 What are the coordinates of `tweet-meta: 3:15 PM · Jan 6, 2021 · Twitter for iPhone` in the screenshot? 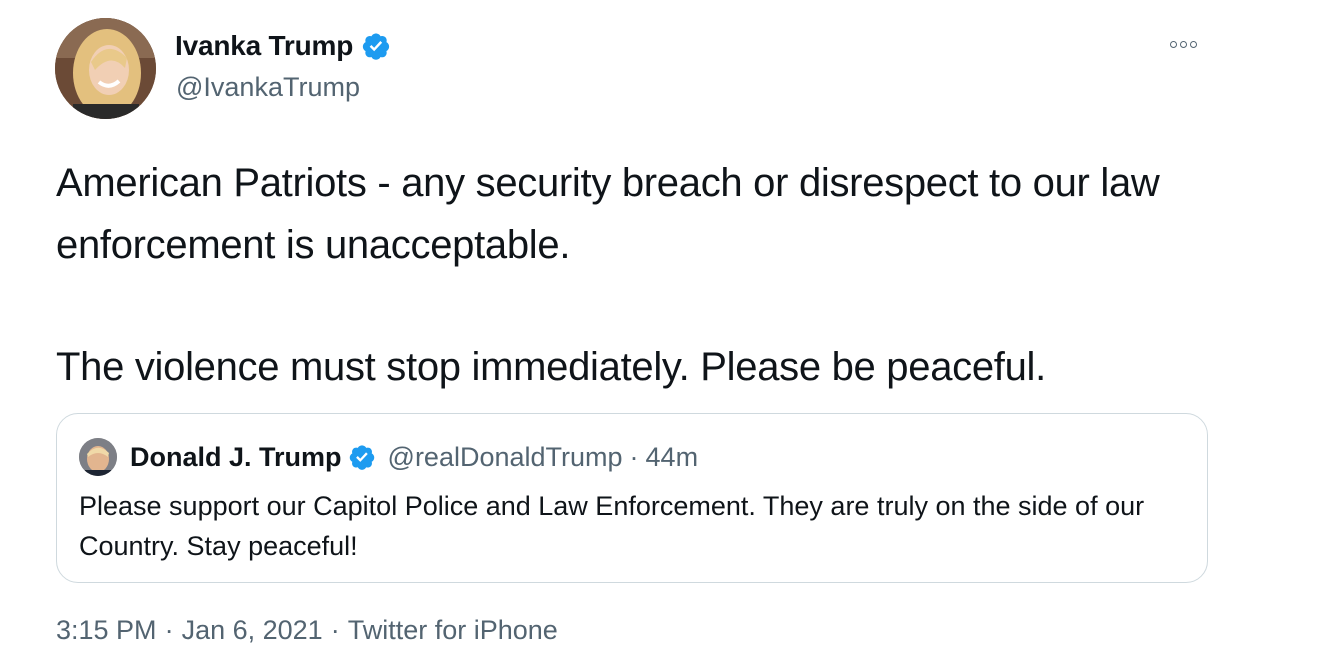 It's located at (307, 630).